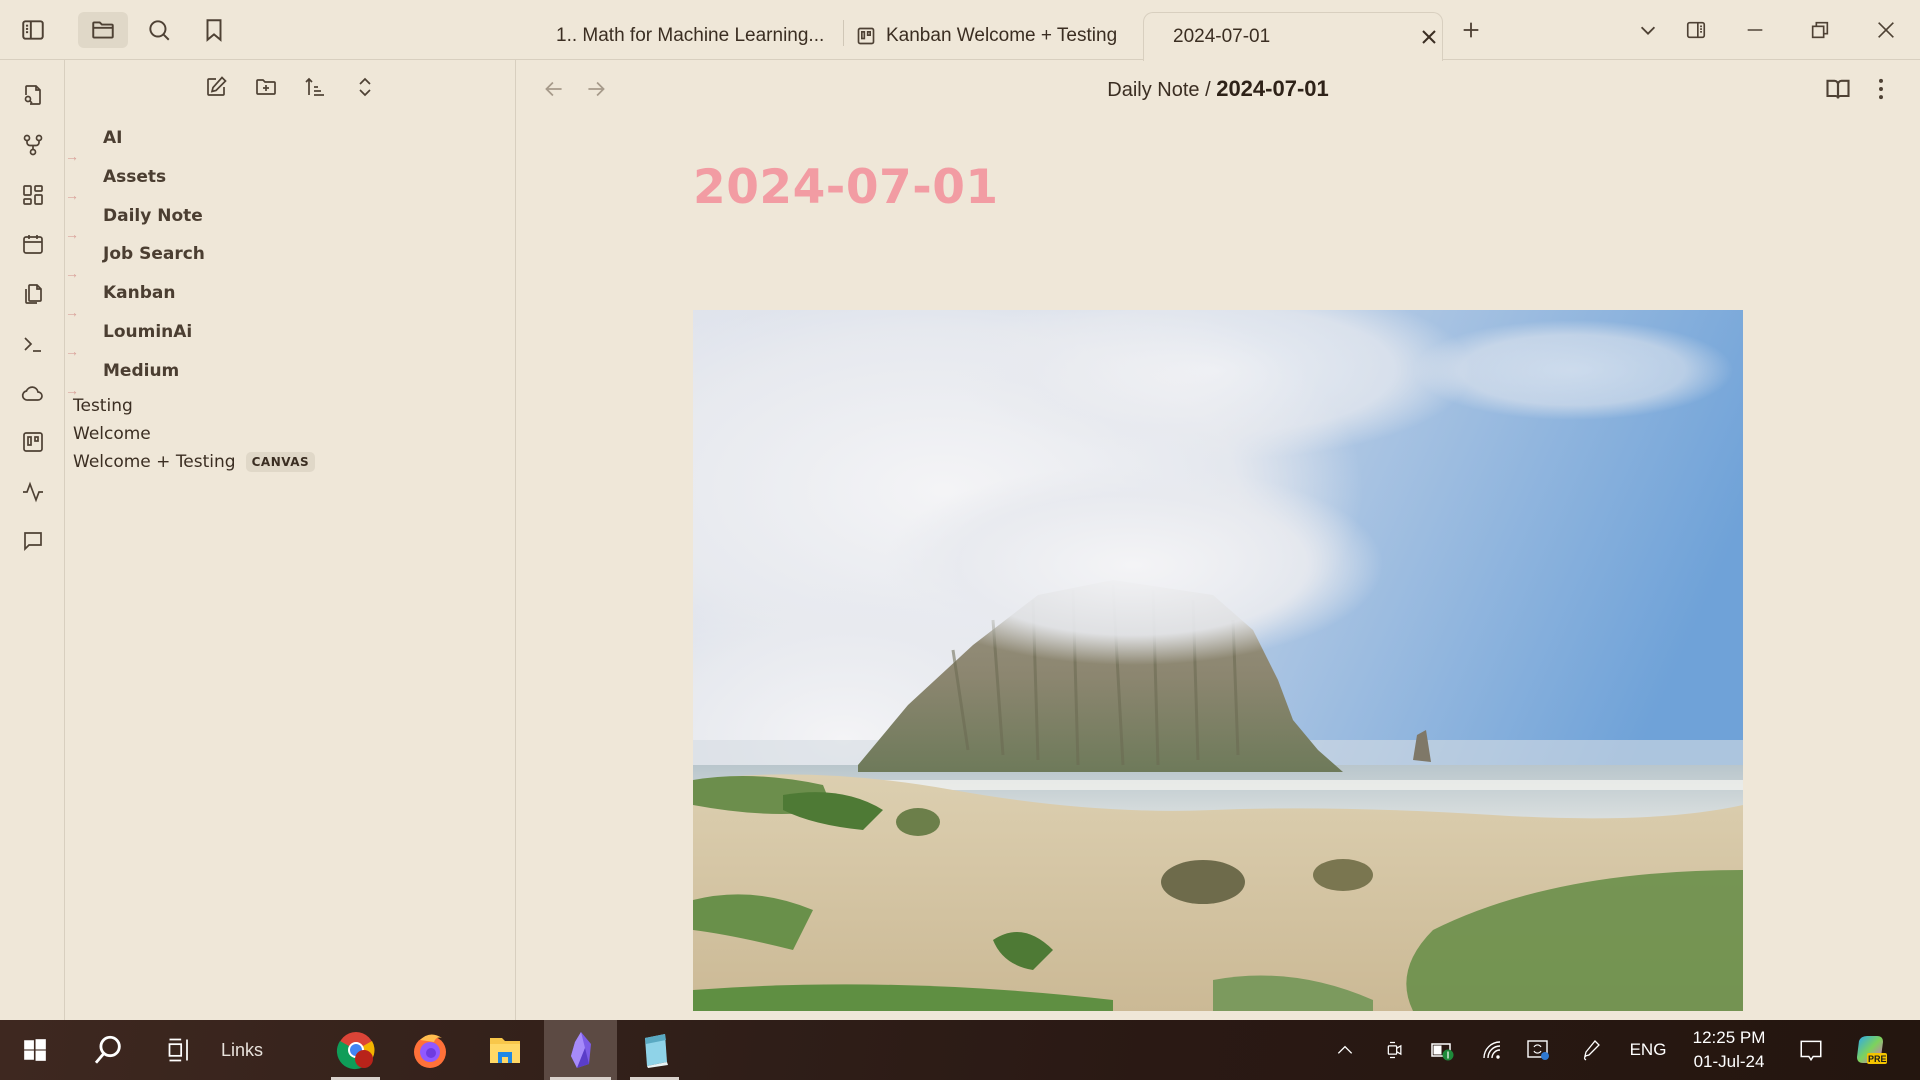 The height and width of the screenshot is (1080, 1920). What do you see at coordinates (108, 1050) in the screenshot?
I see `taskbar-search-button` at bounding box center [108, 1050].